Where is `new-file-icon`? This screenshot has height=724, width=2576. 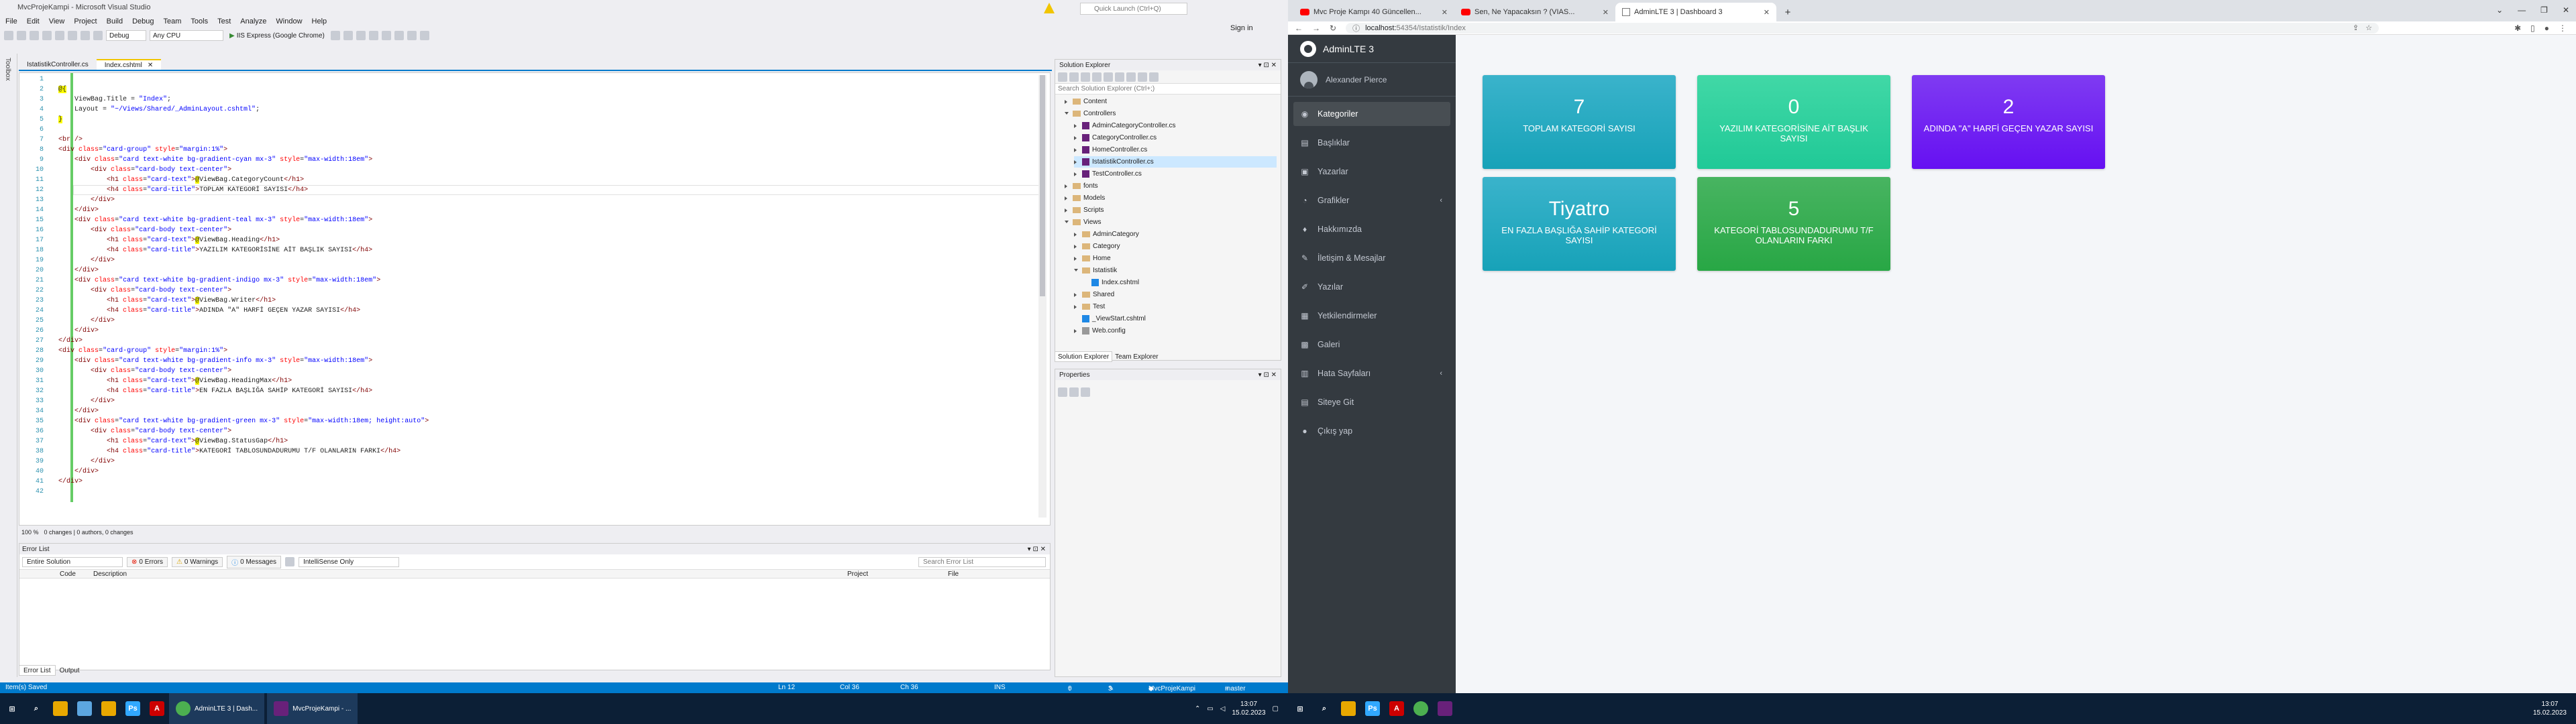 new-file-icon is located at coordinates (34, 35).